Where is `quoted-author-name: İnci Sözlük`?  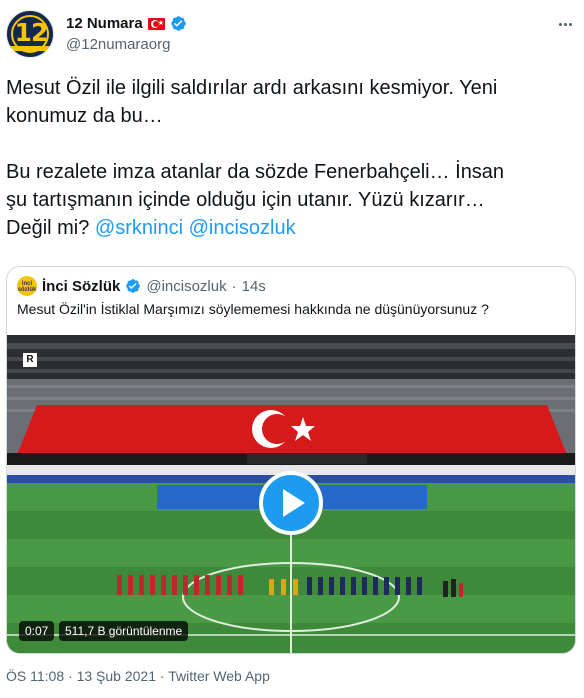
quoted-author-name: İnci Sözlük is located at coordinates (81, 286).